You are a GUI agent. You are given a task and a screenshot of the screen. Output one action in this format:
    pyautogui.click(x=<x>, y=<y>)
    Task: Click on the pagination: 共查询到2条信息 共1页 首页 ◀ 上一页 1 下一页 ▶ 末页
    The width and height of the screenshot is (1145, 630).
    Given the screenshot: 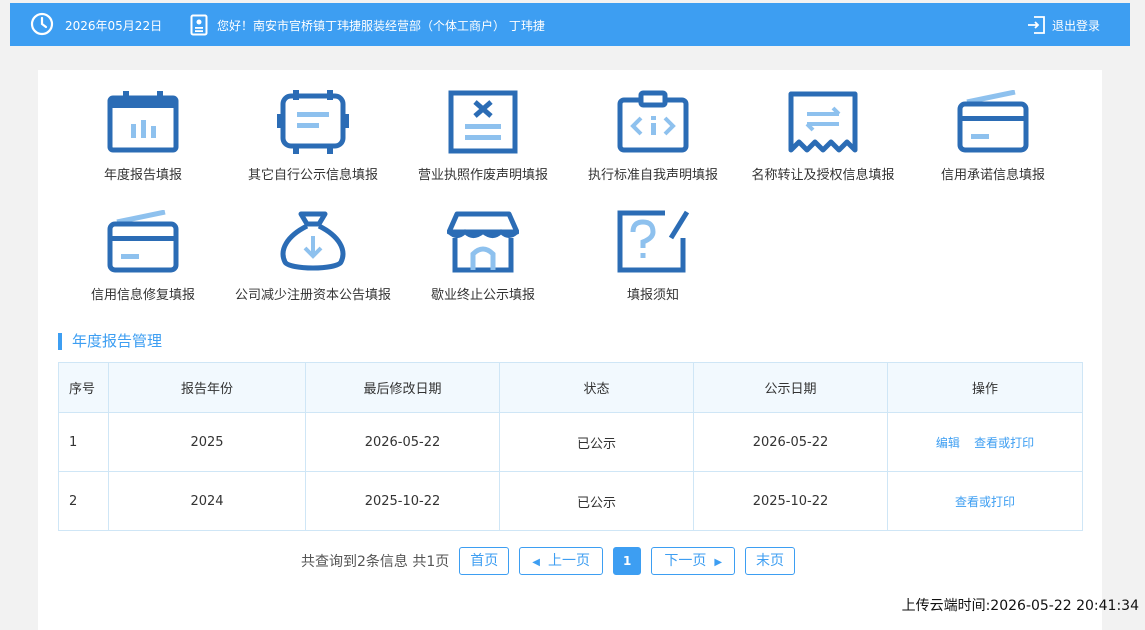 What is the action you would take?
    pyautogui.click(x=548, y=561)
    